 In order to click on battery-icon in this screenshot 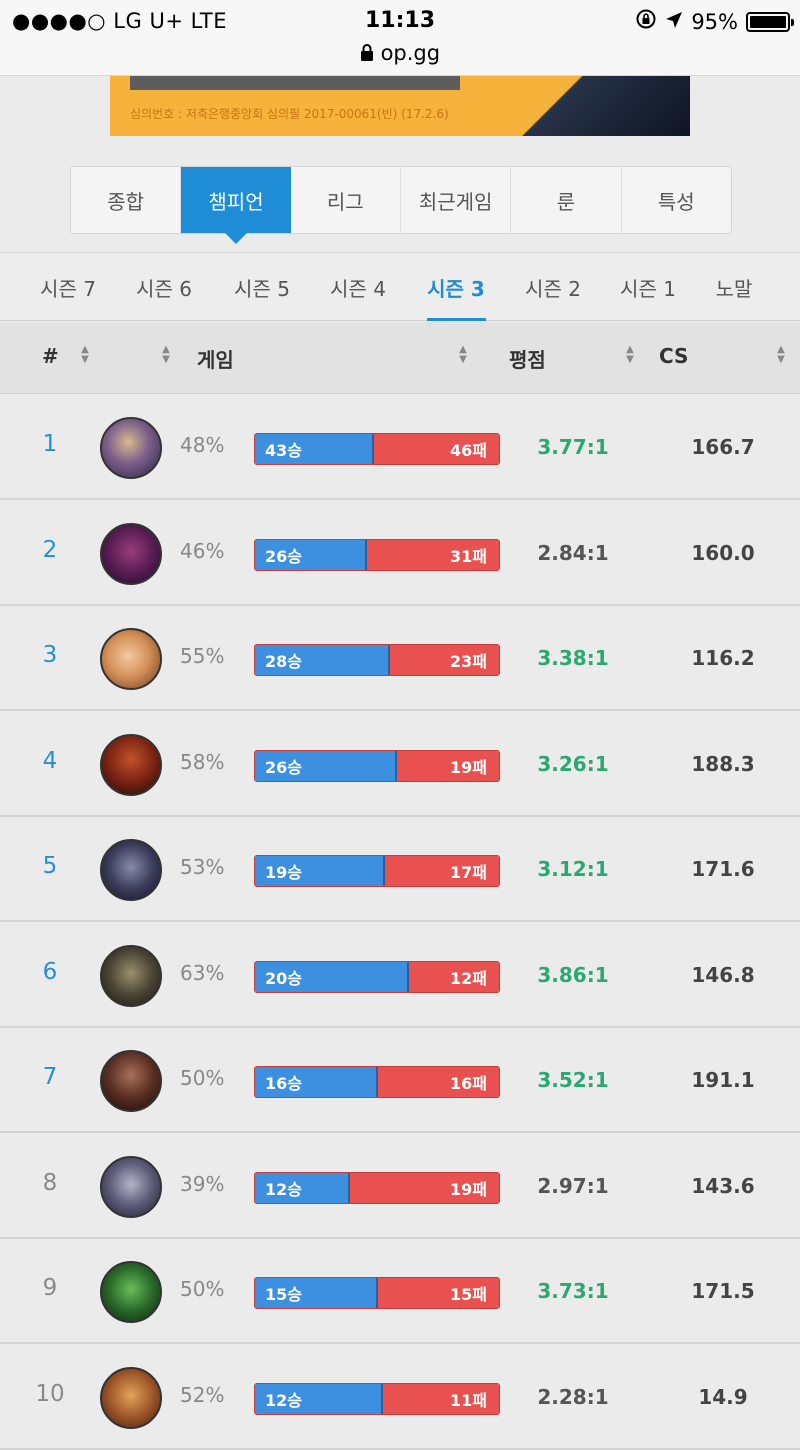, I will do `click(770, 21)`.